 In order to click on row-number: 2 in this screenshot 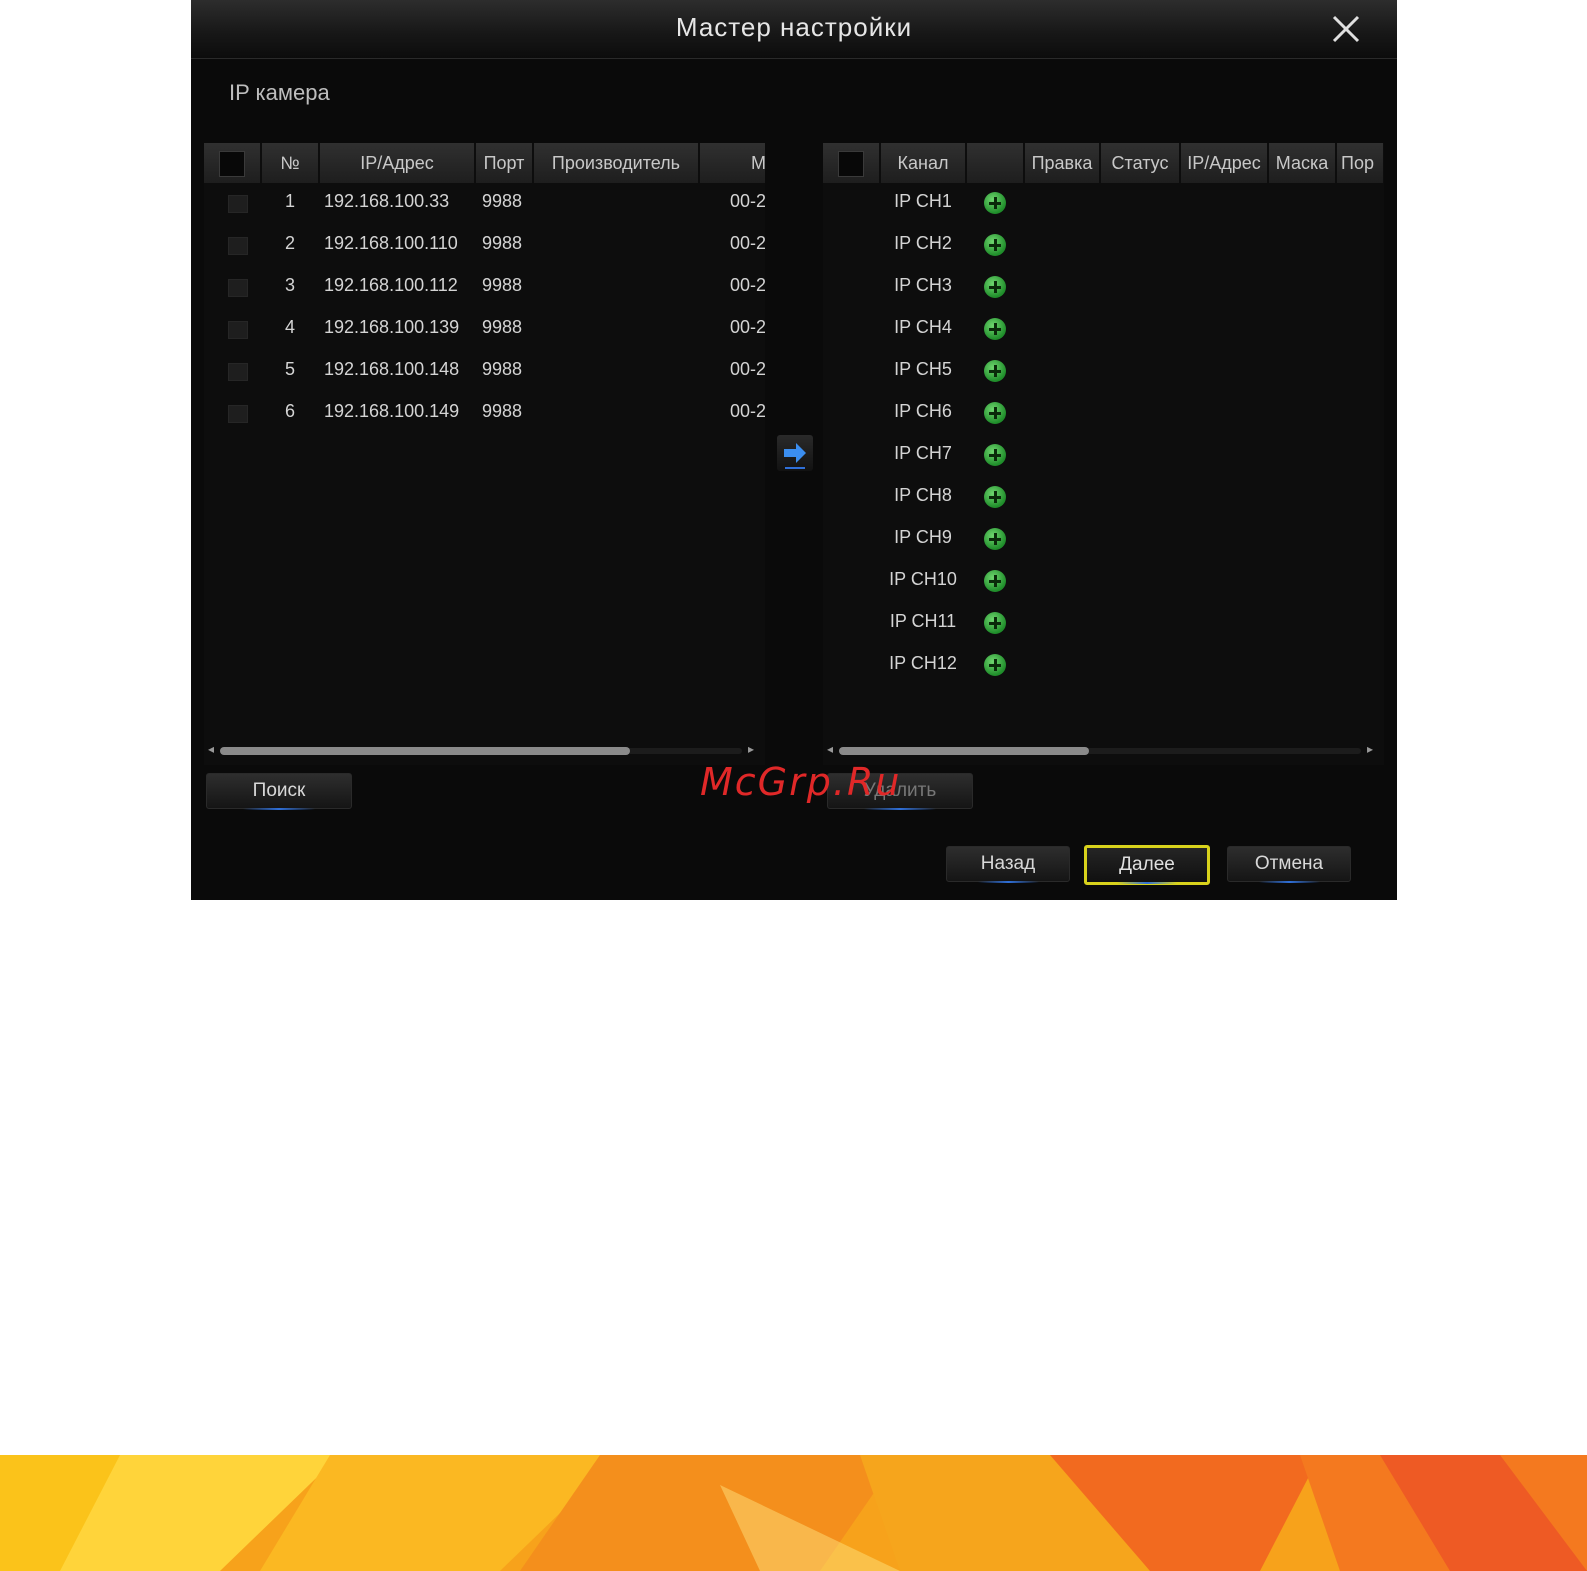, I will do `click(289, 243)`.